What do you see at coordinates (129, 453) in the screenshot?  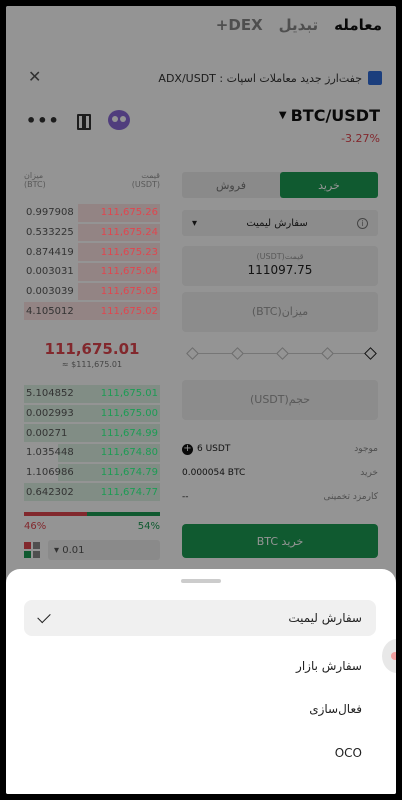 I see `bid-price: 111,674.80` at bounding box center [129, 453].